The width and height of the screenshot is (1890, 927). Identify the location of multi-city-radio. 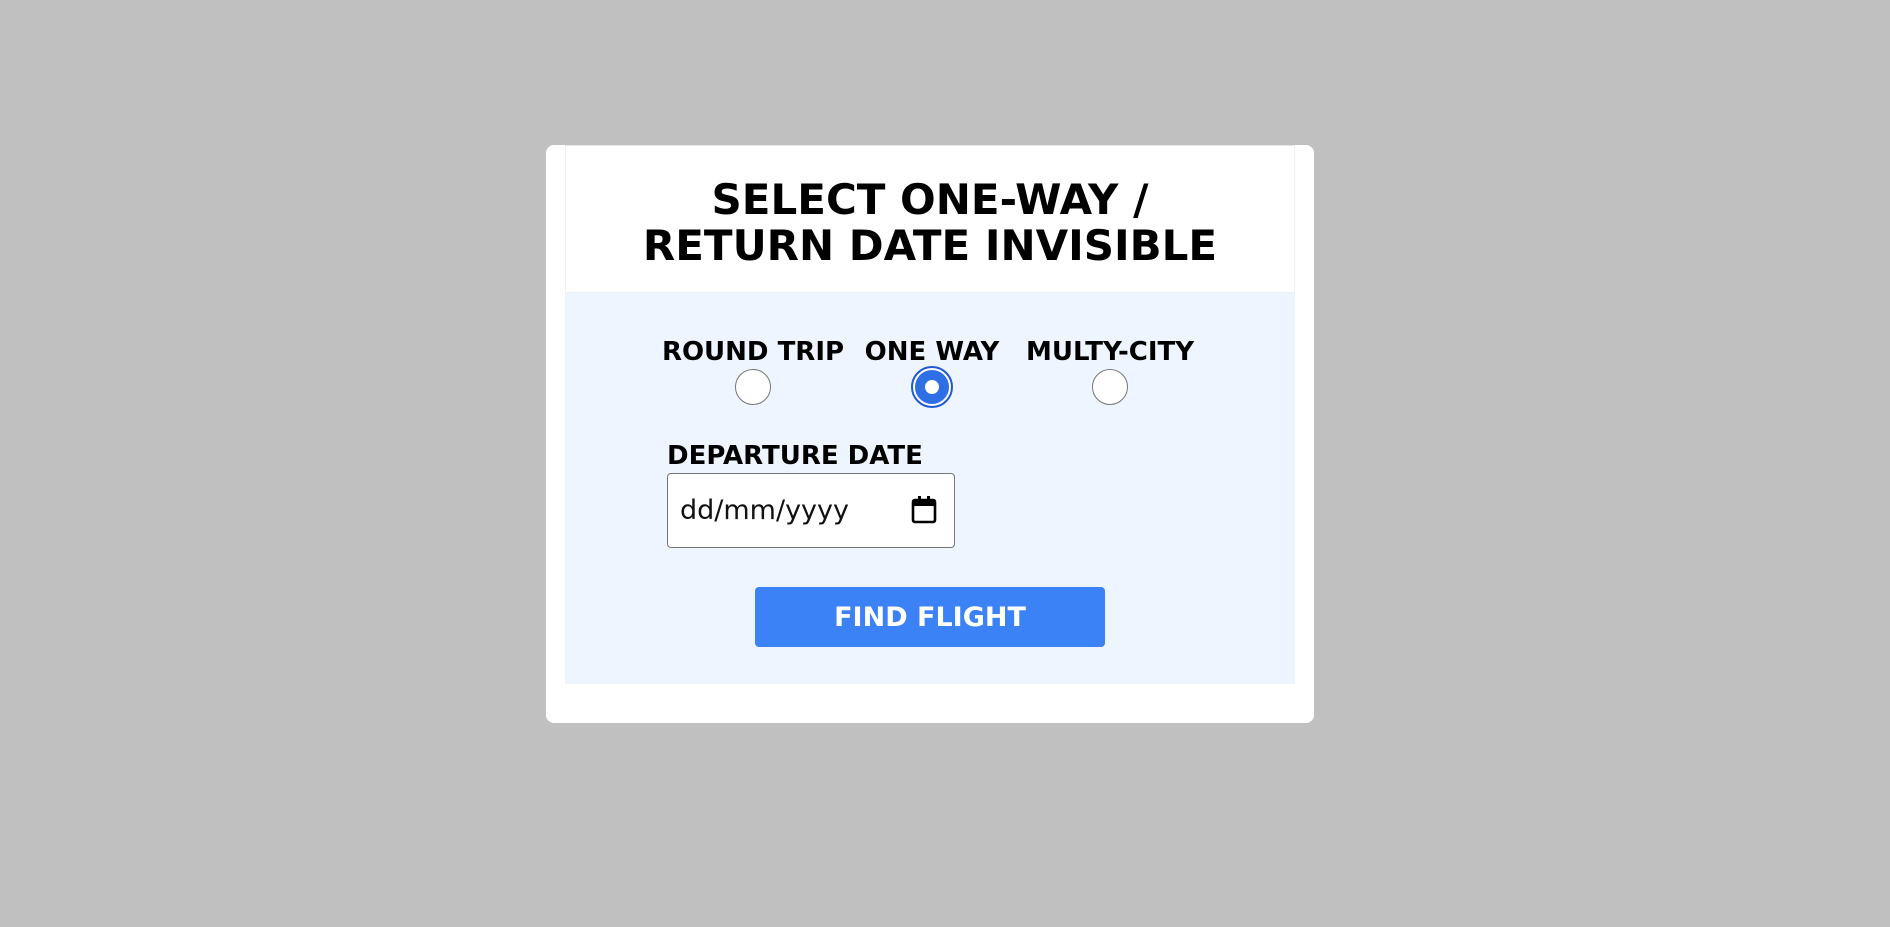
(1110, 387).